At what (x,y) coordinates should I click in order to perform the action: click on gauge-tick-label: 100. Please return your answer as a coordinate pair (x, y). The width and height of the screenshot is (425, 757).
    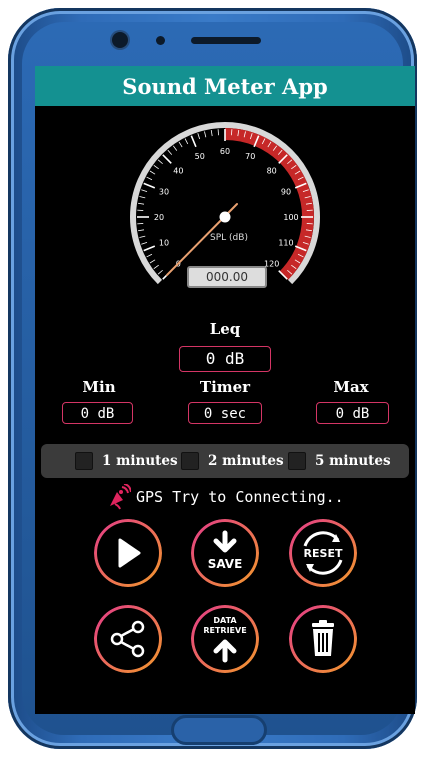
    Looking at the image, I should click on (290, 217).